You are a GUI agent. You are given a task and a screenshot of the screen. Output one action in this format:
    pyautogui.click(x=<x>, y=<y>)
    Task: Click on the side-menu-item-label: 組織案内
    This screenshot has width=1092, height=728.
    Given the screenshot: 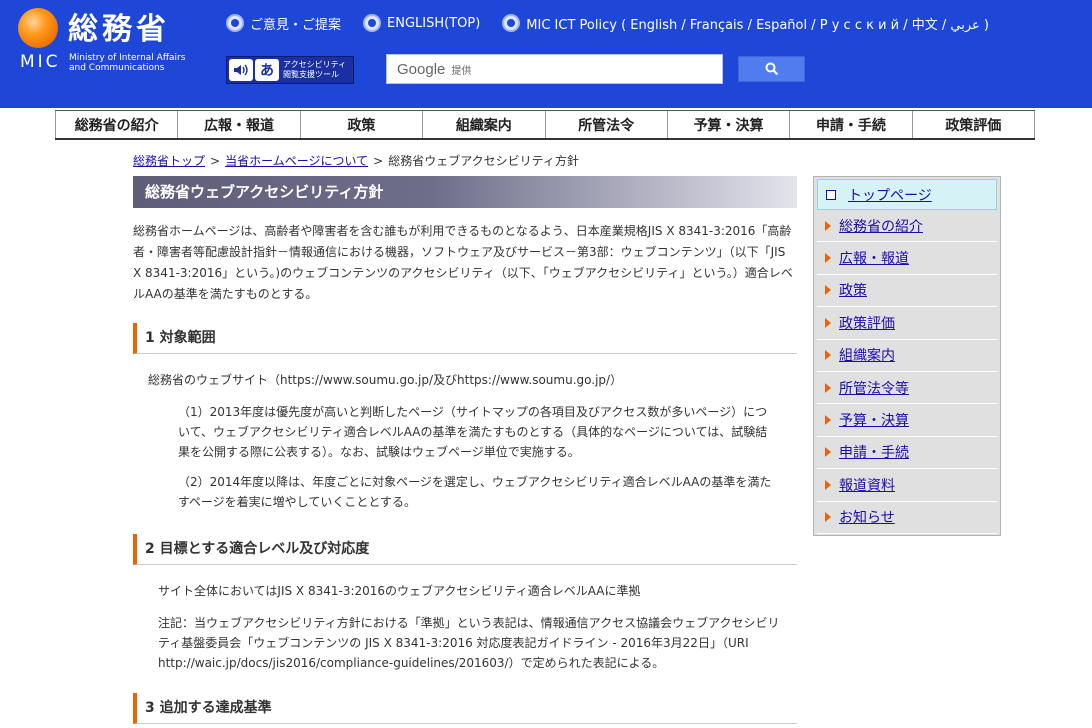 What is the action you would take?
    pyautogui.click(x=867, y=355)
    